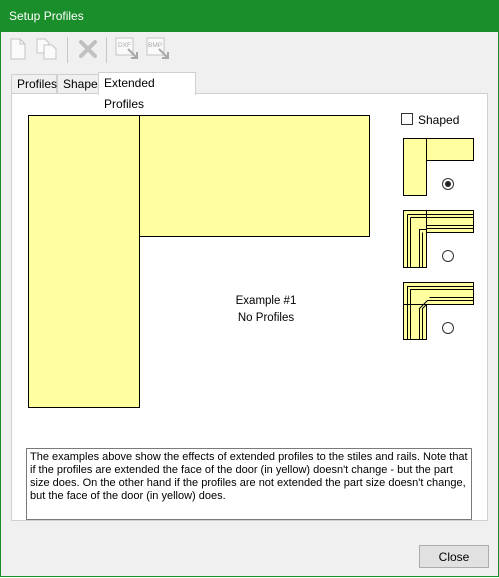  Describe the element at coordinates (254, 176) in the screenshot. I see `rail-top` at that location.